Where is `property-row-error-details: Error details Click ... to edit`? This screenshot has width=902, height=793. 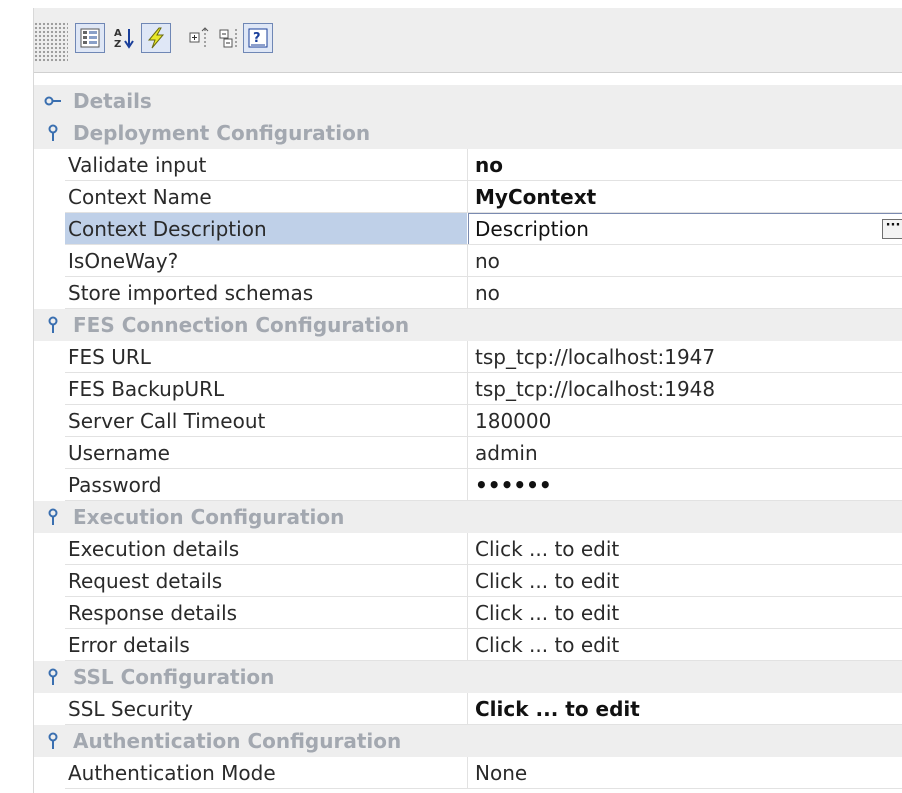
property-row-error-details: Error details Click ... to edit is located at coordinates (468, 645).